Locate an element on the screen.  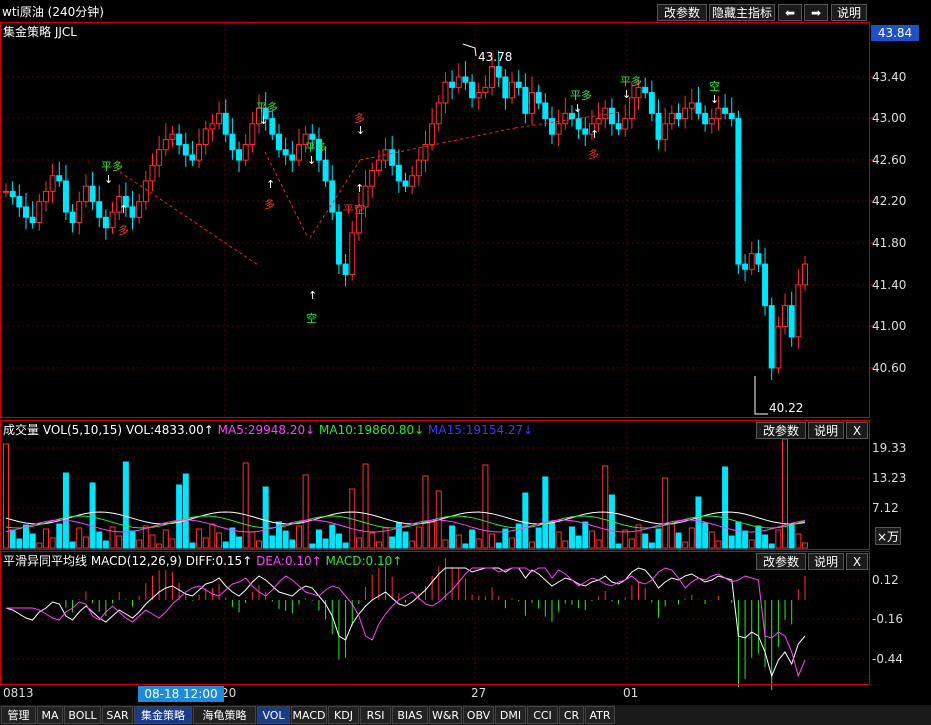
tab-kdj: KDJ is located at coordinates (343, 715).